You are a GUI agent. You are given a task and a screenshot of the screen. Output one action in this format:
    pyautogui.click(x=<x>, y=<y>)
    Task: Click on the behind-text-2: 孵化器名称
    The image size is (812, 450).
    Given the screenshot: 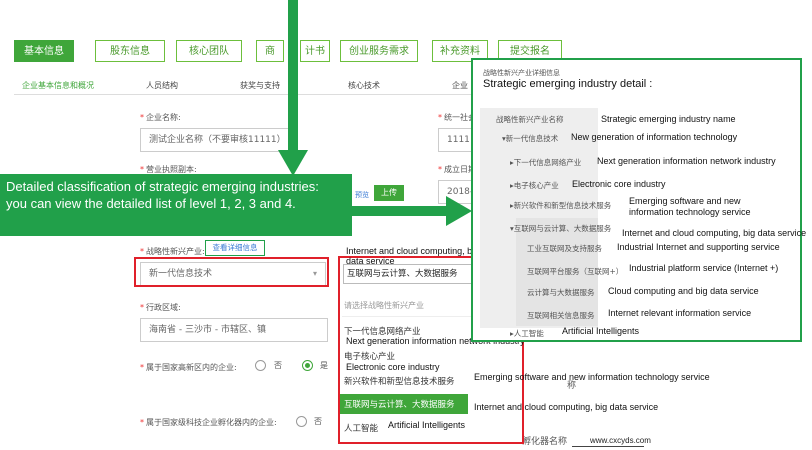 What is the action you would take?
    pyautogui.click(x=545, y=442)
    